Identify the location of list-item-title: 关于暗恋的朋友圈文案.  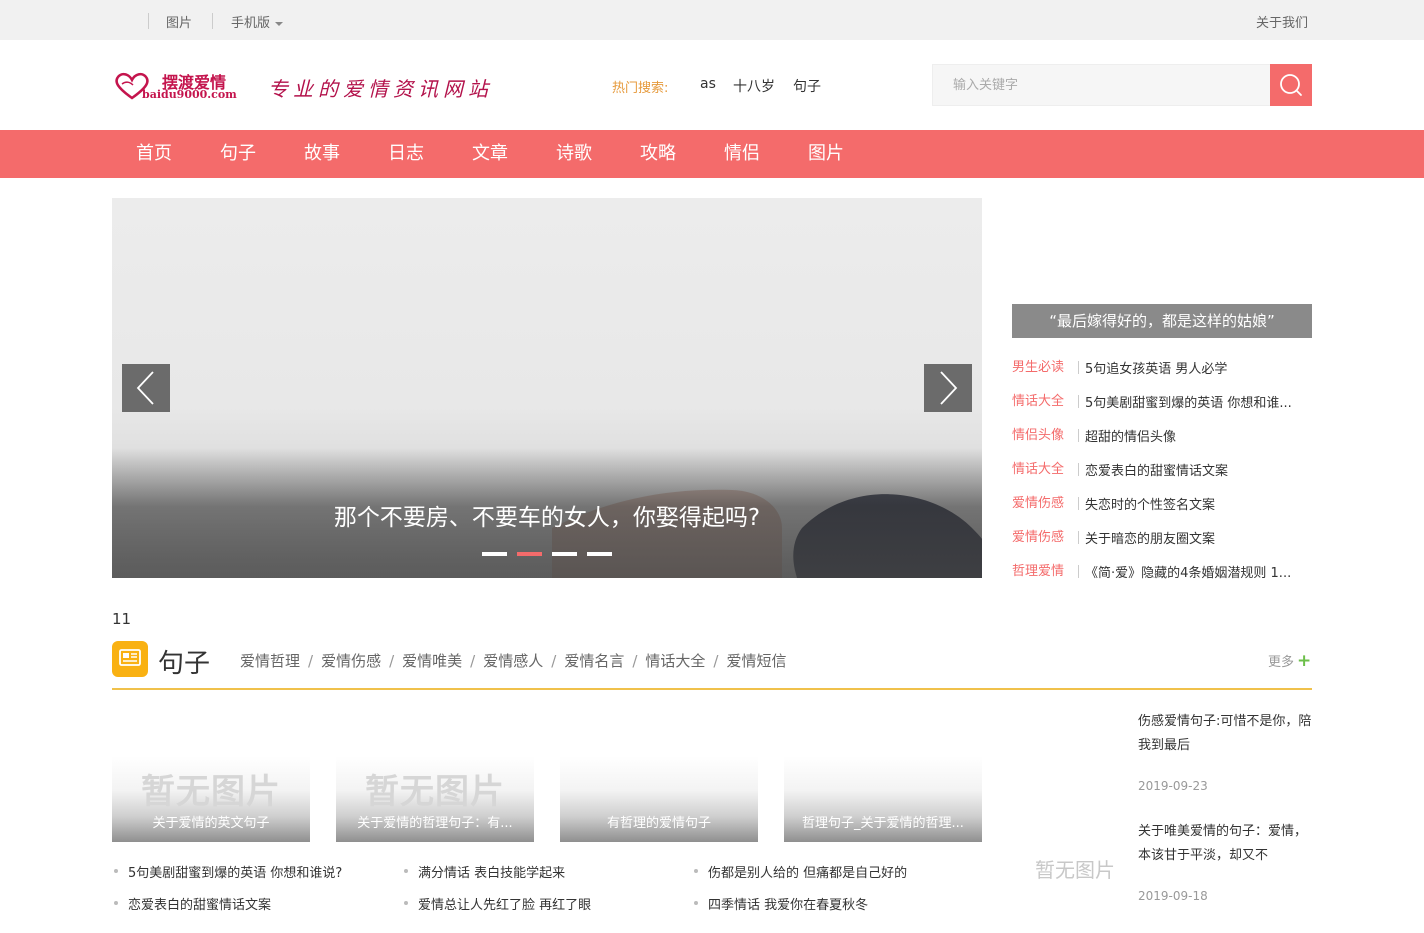
(1196, 537).